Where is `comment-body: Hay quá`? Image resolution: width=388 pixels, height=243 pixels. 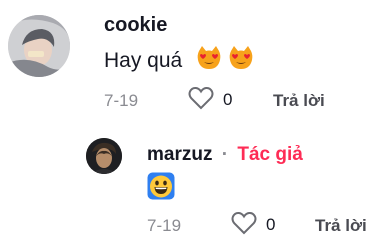 comment-body: Hay quá is located at coordinates (143, 60).